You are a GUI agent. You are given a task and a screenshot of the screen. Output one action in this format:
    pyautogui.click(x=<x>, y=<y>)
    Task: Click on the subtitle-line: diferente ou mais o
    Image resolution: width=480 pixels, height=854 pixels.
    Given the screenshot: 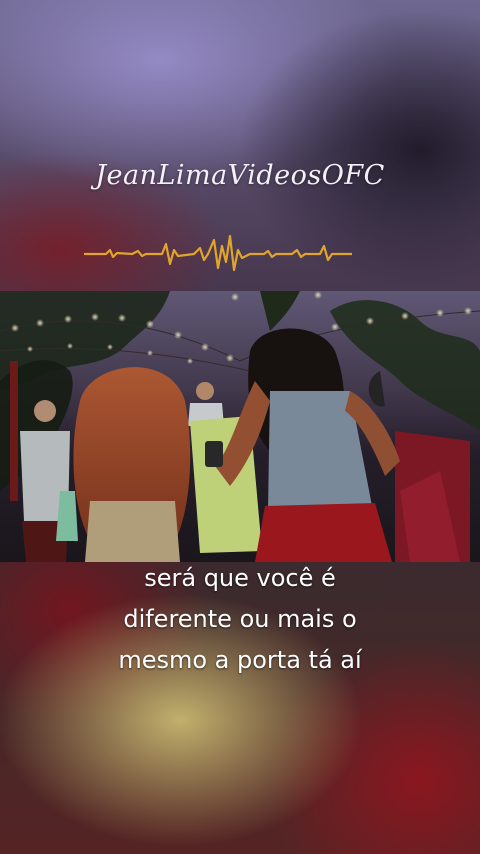 What is the action you would take?
    pyautogui.click(x=240, y=619)
    